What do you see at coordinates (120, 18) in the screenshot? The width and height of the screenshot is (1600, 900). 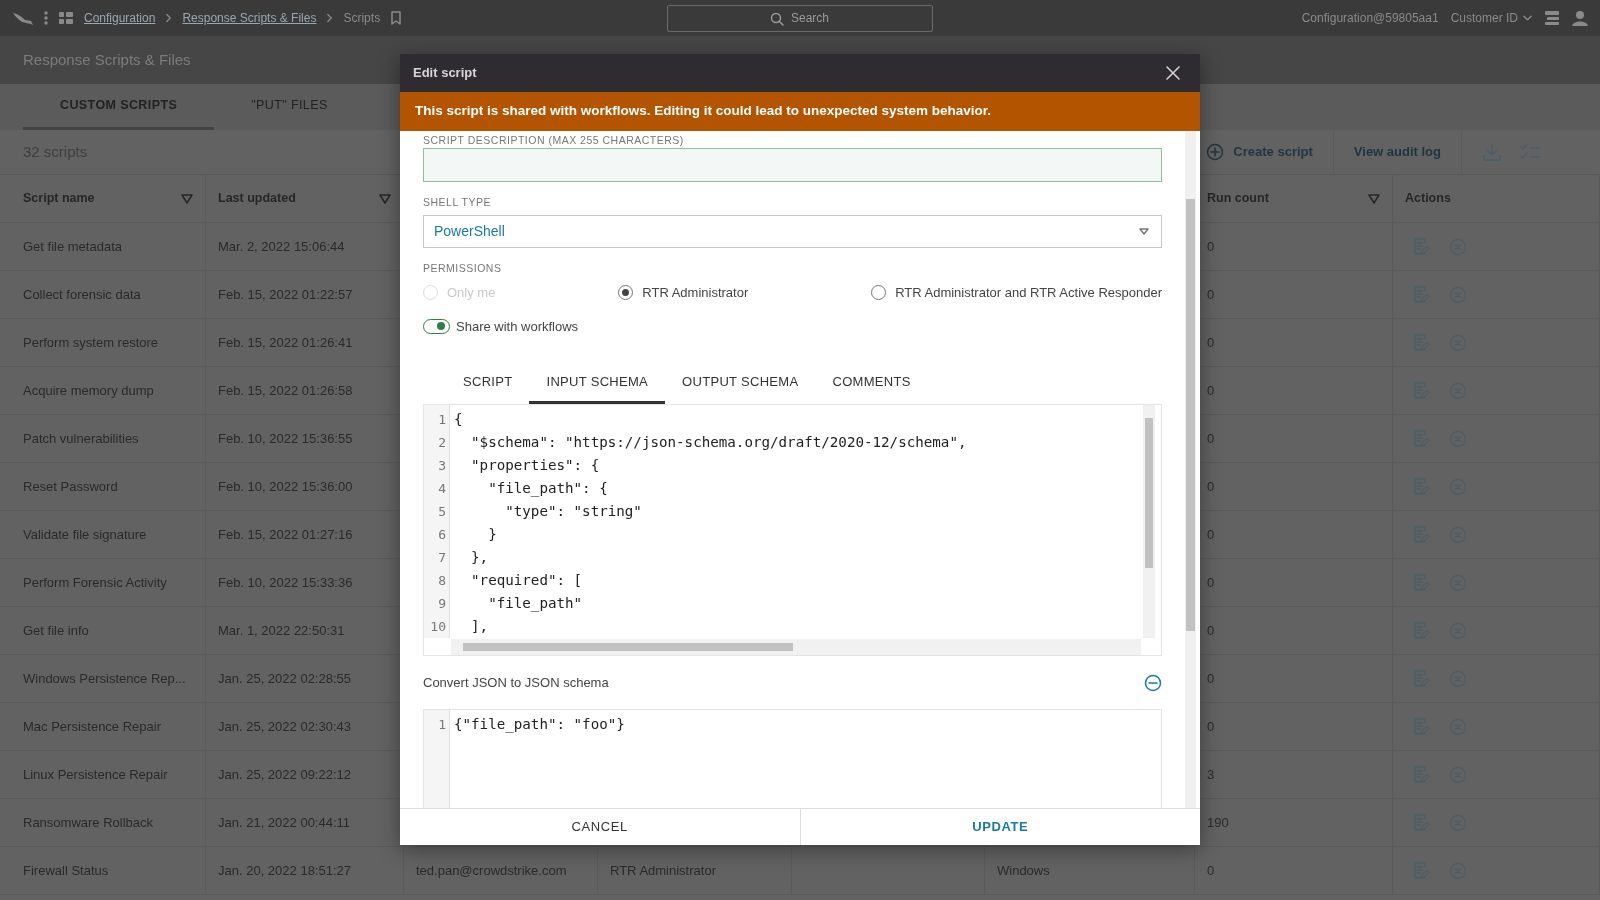 I see `breadcrumb-link: Configuration` at bounding box center [120, 18].